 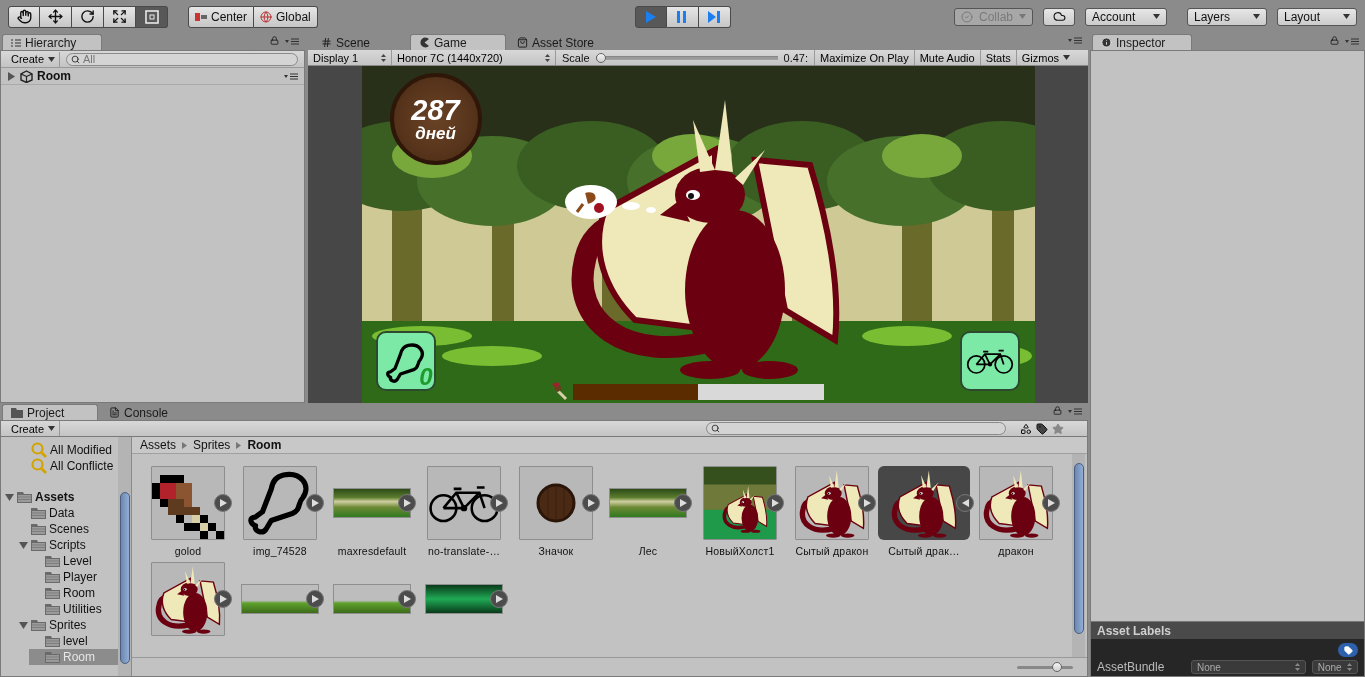 I want to click on breadcrumb-item: Sprites, so click(x=212, y=445).